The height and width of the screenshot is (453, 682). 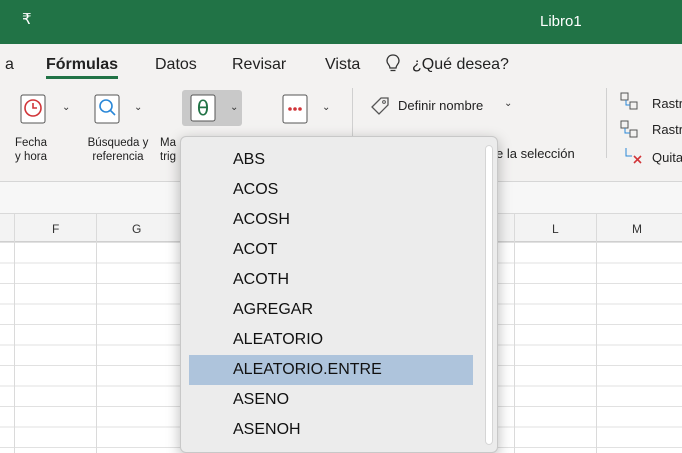 I want to click on tab-partial: a, so click(x=9, y=65).